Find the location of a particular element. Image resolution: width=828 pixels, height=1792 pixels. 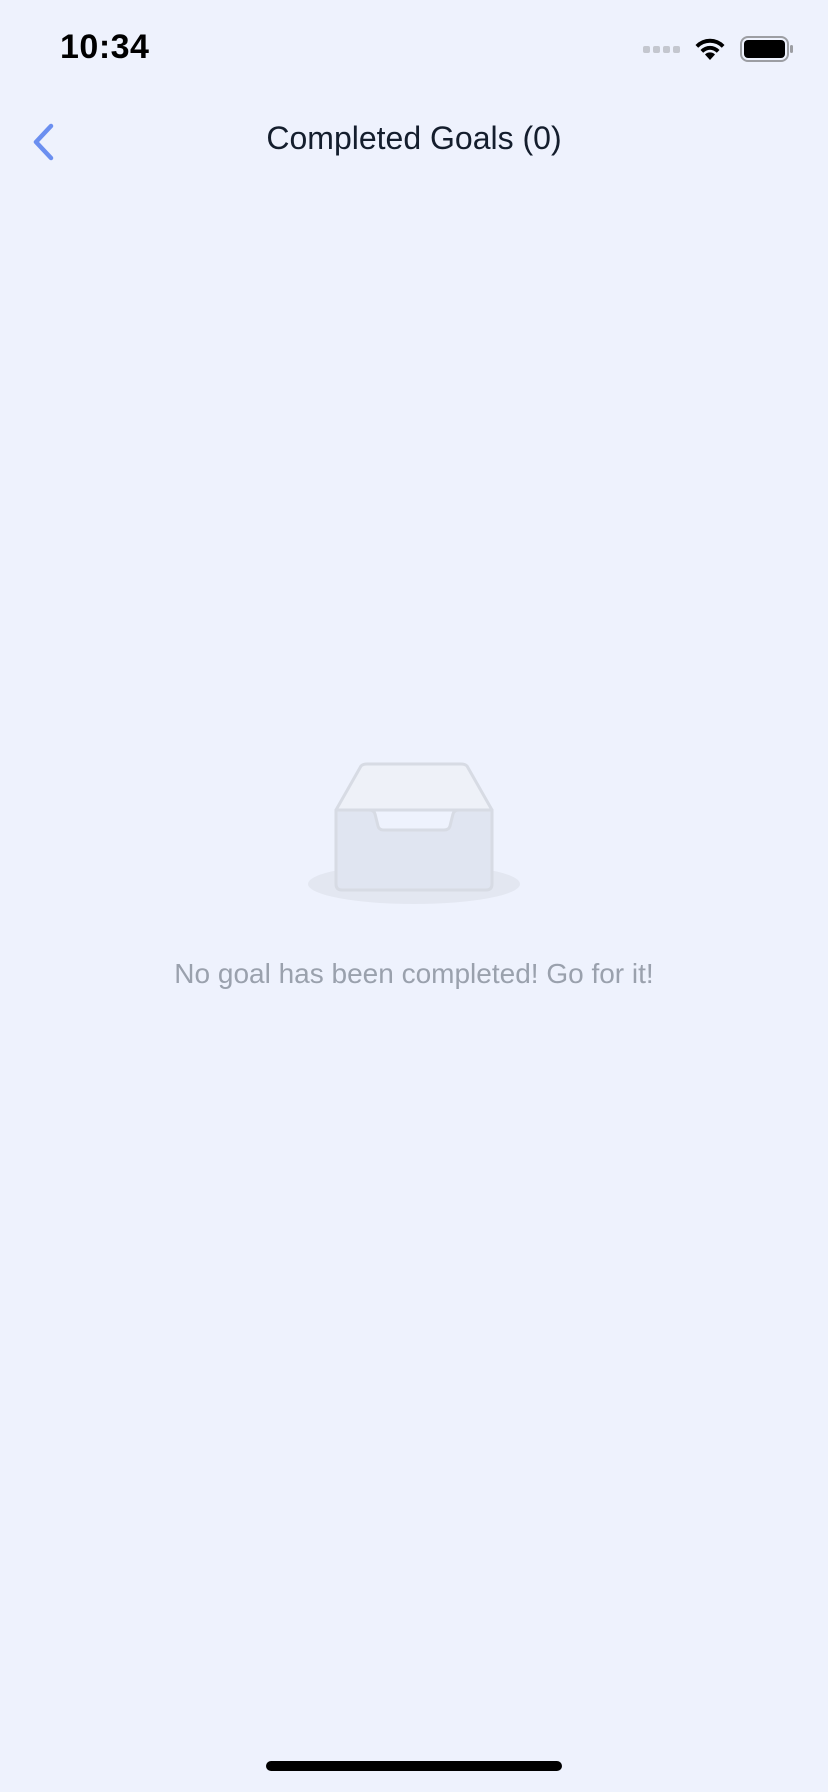

empty-state: No goal has been completed! Go for it! is located at coordinates (414, 875).